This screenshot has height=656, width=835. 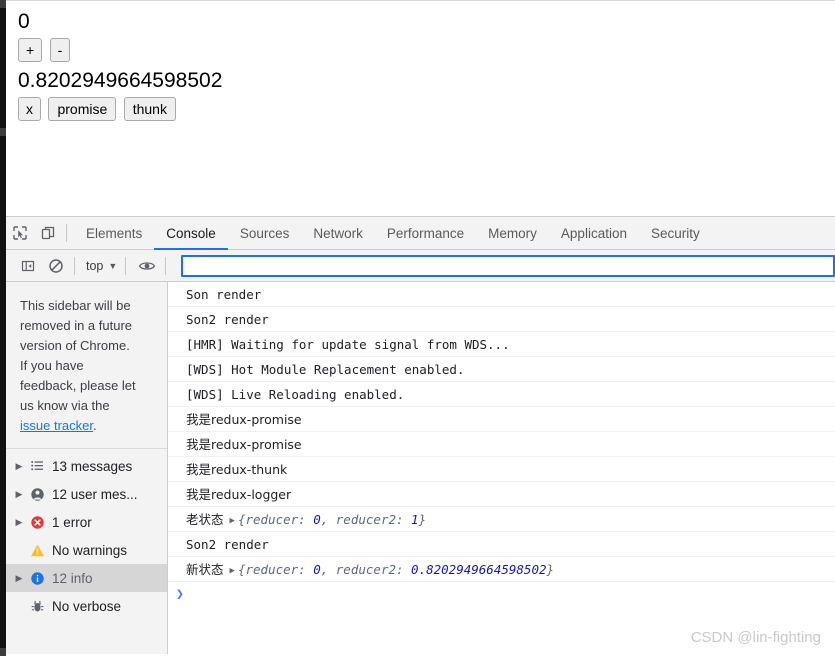 What do you see at coordinates (78, 385) in the screenshot?
I see `notice-line-5: feedback, please let` at bounding box center [78, 385].